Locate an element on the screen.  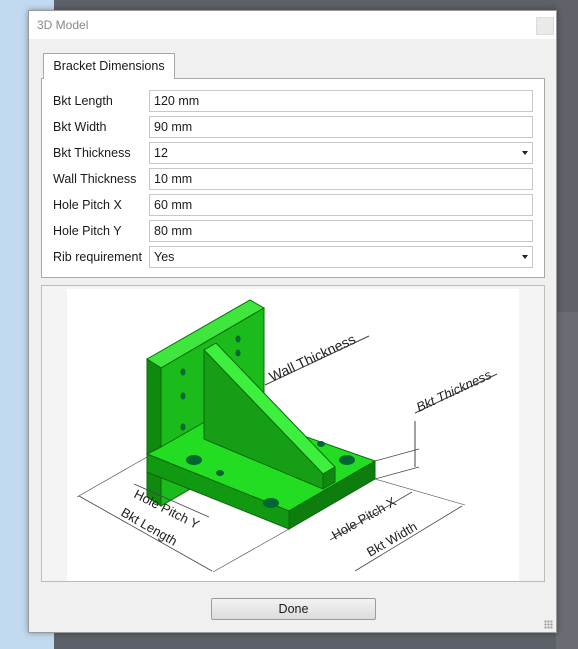
hole-pitch-y-label: Hole Pitch Y is located at coordinates (87, 231).